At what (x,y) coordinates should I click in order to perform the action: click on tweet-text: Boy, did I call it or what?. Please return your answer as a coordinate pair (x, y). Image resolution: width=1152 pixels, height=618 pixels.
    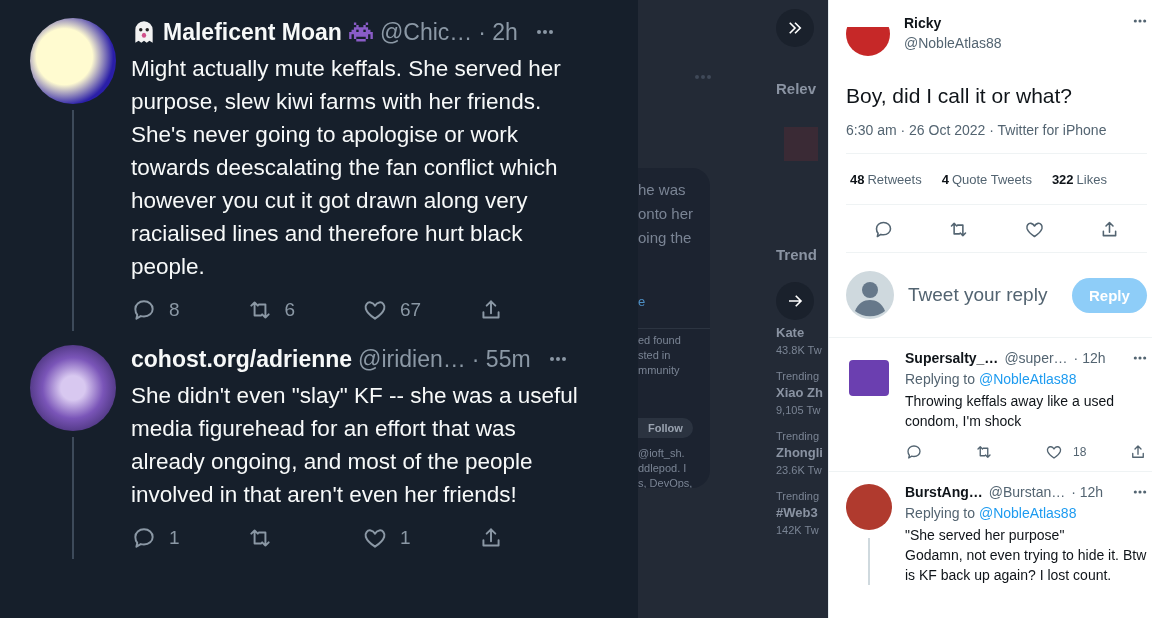
    Looking at the image, I should click on (960, 96).